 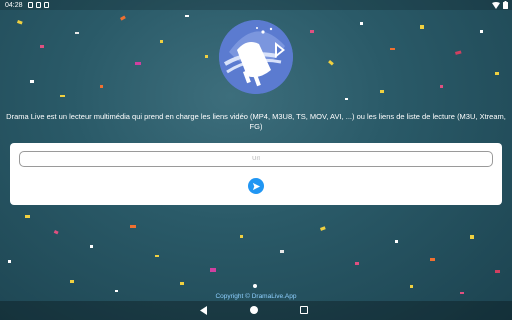 What do you see at coordinates (255, 286) in the screenshot?
I see `page-indicator-dot` at bounding box center [255, 286].